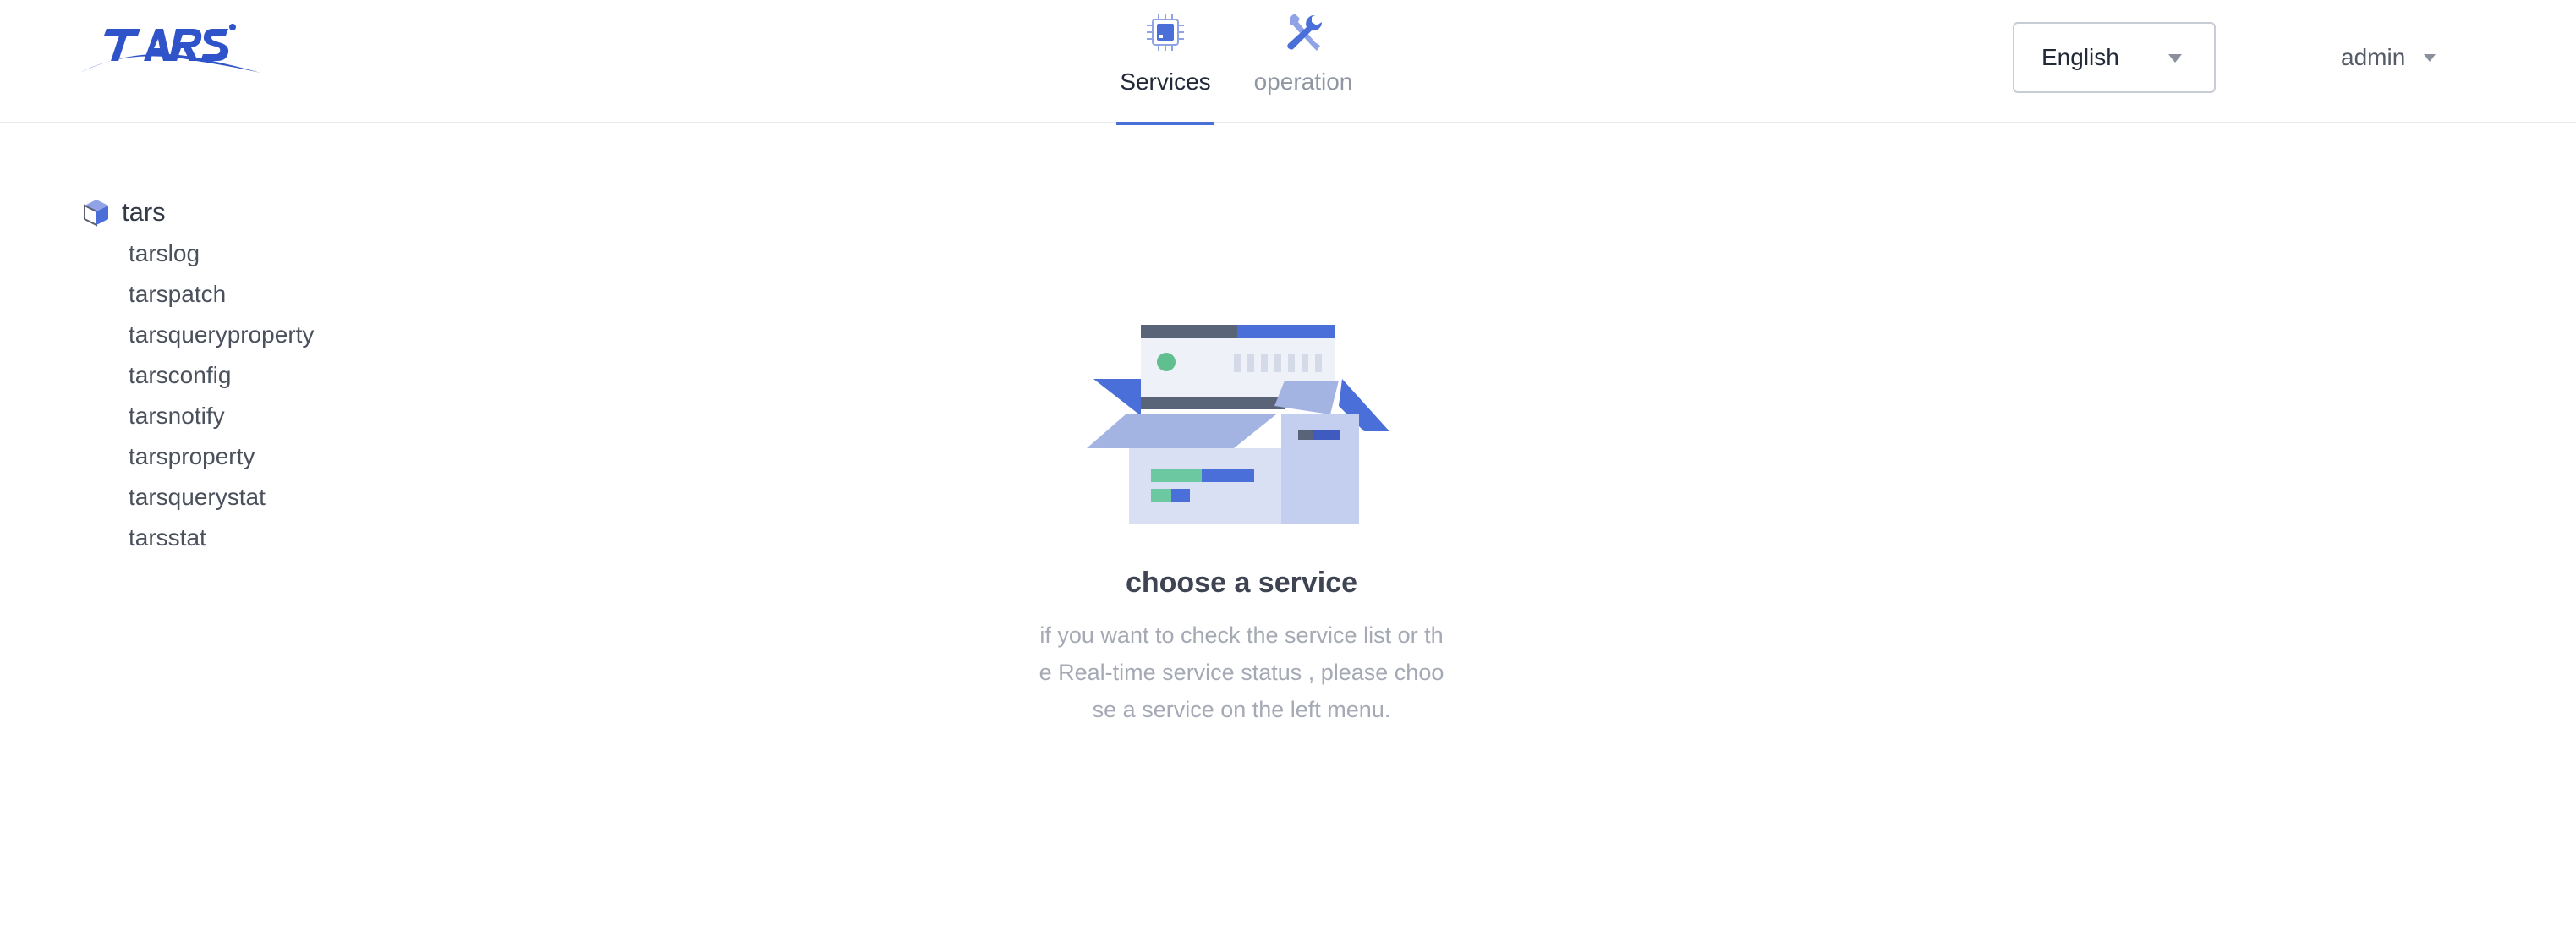 The height and width of the screenshot is (932, 2576). Describe the element at coordinates (221, 257) in the screenshot. I see `tree-item-tarslog: tarslog` at that location.